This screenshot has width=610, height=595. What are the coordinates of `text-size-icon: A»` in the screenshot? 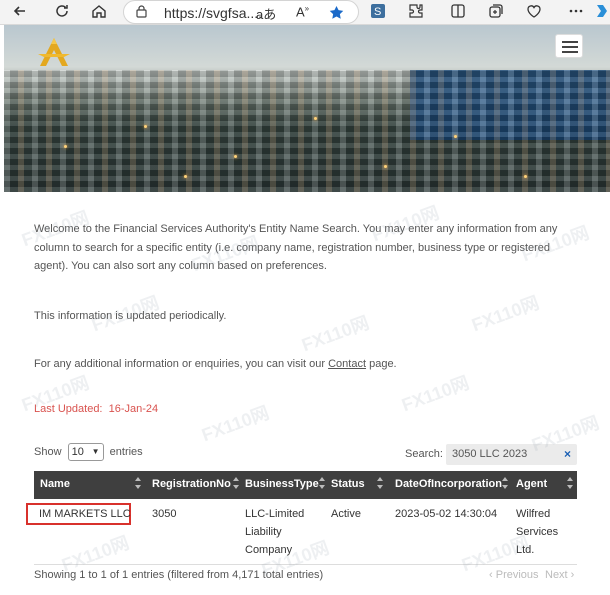 It's located at (302, 11).